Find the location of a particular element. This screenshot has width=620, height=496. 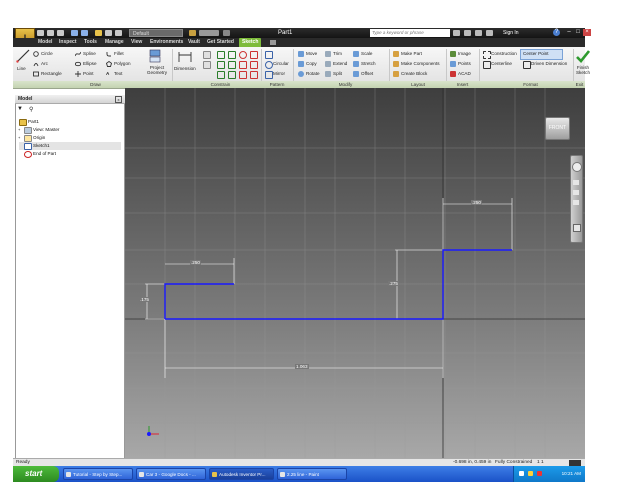

orbit-icon is located at coordinates (576, 202).